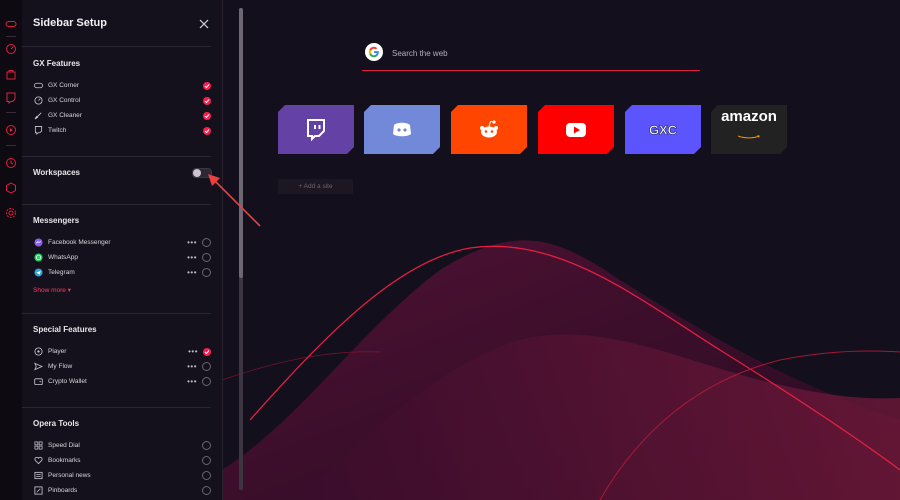 The image size is (900, 500). I want to click on item-label: Facebook Messenger, so click(79, 242).